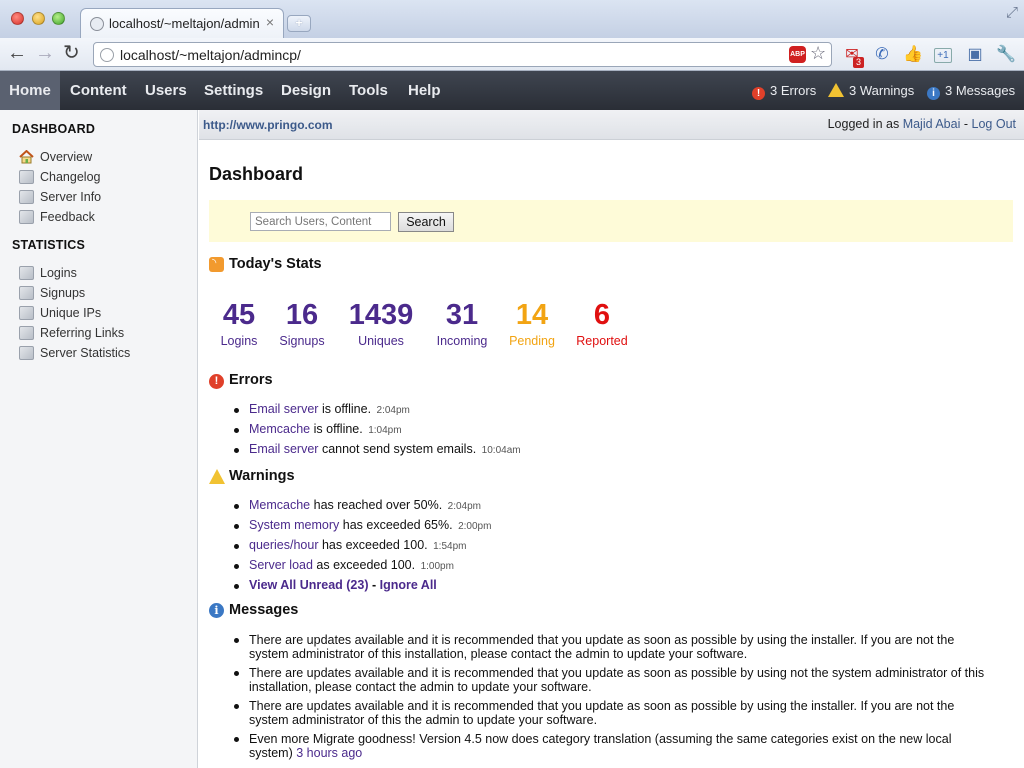 This screenshot has height=768, width=1024. Describe the element at coordinates (233, 90) in the screenshot. I see `nav-settings: Settings` at that location.